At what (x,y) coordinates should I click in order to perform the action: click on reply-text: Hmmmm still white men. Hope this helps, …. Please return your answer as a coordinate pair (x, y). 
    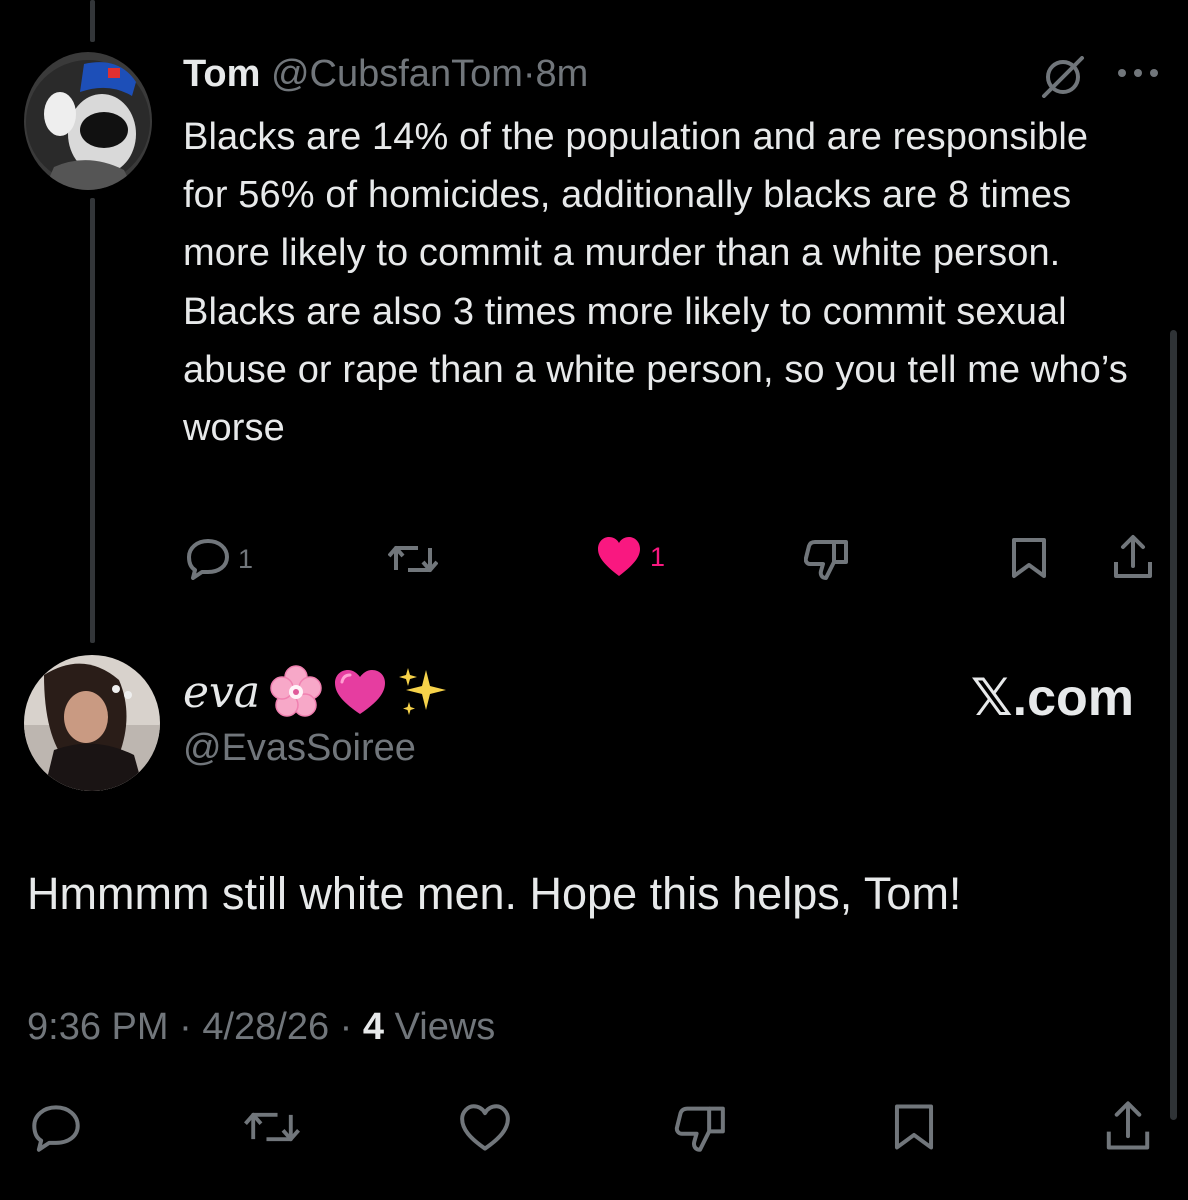
    Looking at the image, I should click on (494, 893).